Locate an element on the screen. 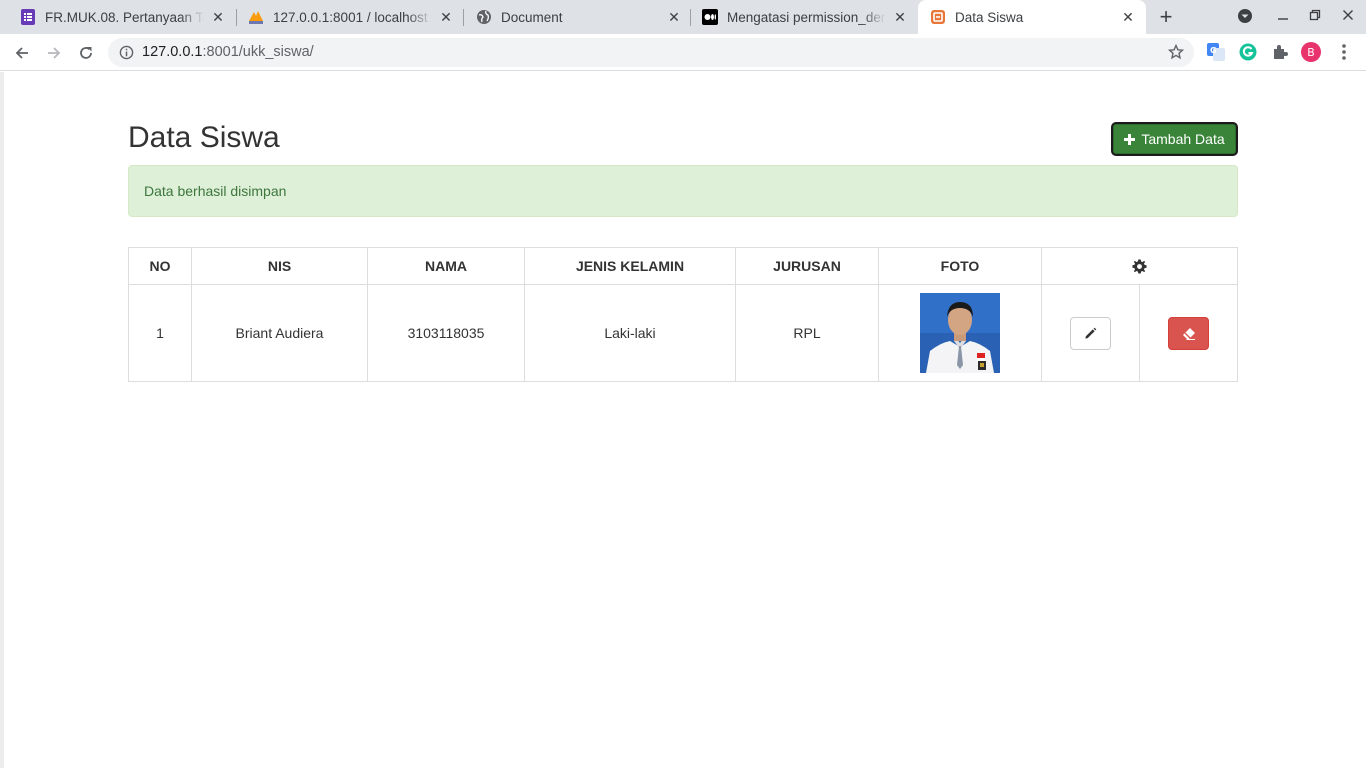 Image resolution: width=1366 pixels, height=768 pixels. forward-button is located at coordinates (54, 53).